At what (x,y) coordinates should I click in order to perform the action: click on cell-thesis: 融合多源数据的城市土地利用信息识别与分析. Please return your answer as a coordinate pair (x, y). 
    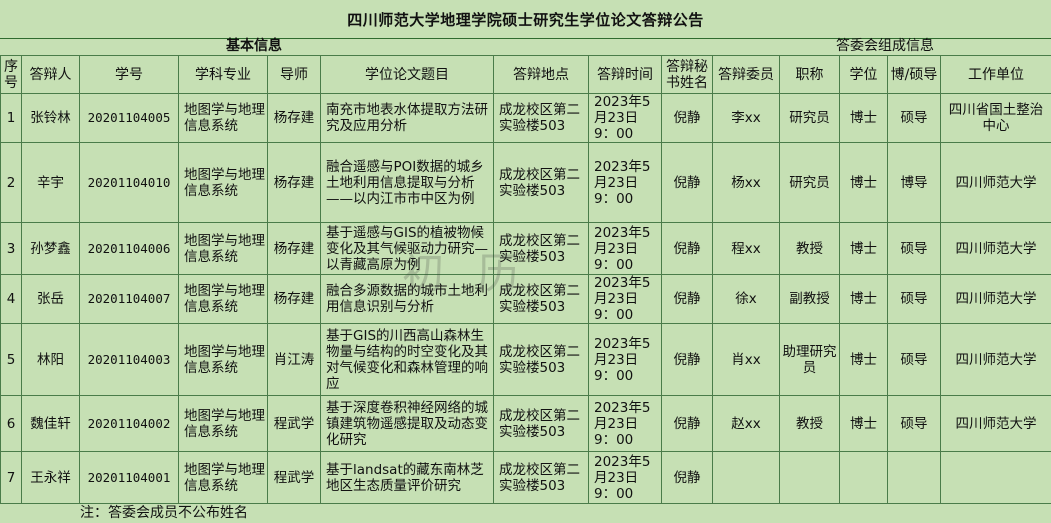
    Looking at the image, I should click on (407, 299).